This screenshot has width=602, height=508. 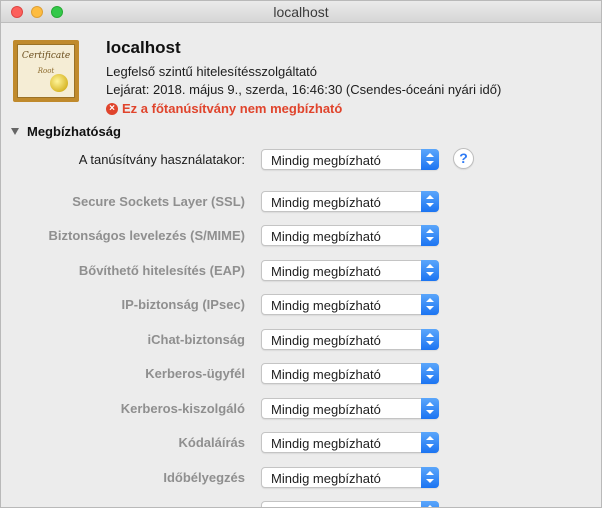 What do you see at coordinates (350, 504) in the screenshot?
I see `trust-popup-partial` at bounding box center [350, 504].